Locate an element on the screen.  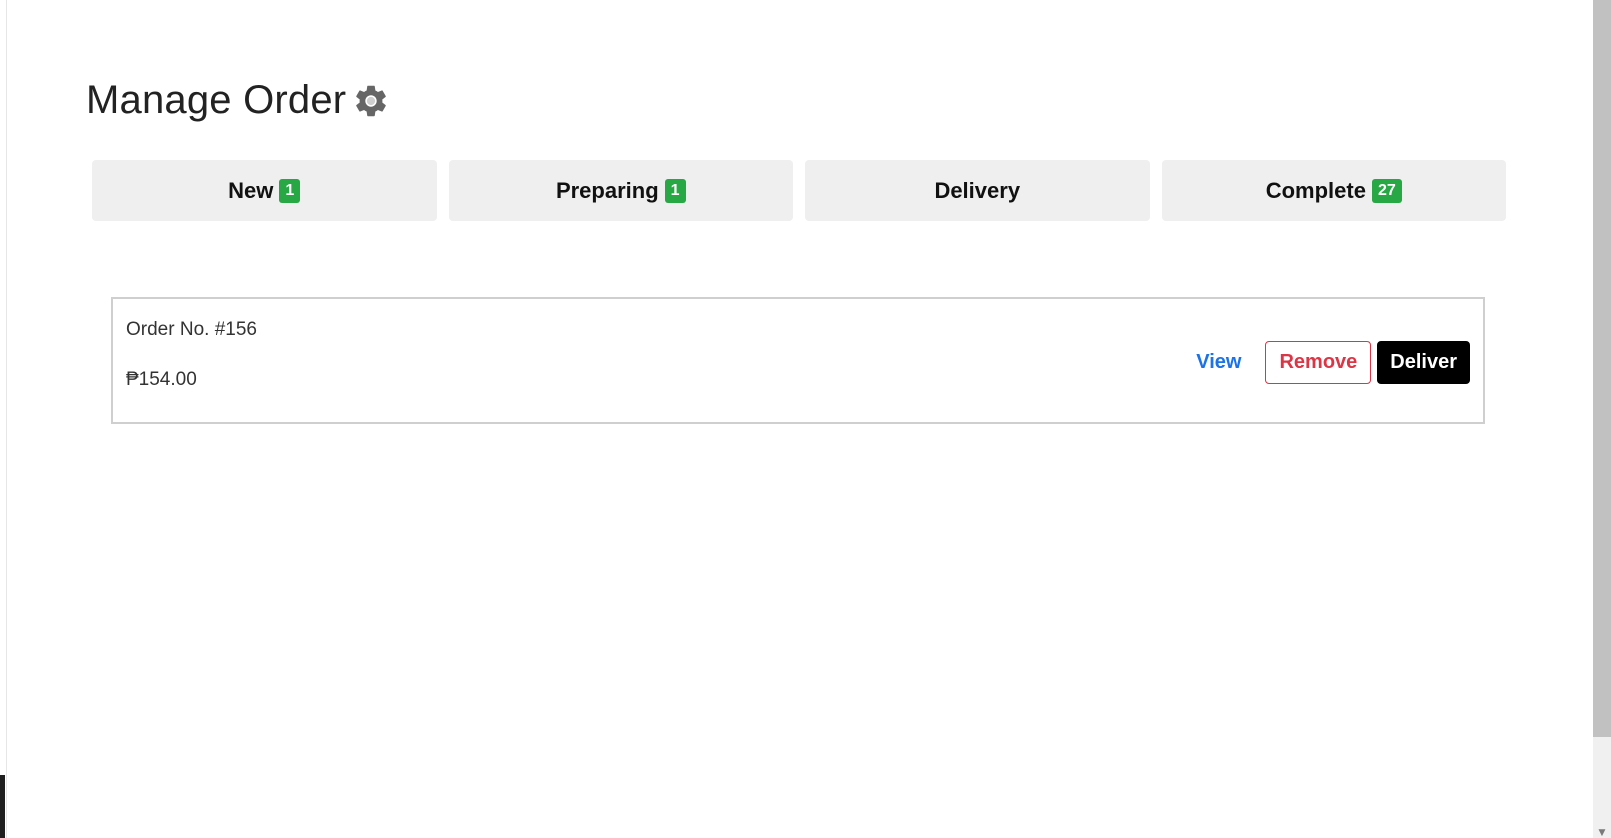
page-title: Manage Order is located at coordinates (216, 100).